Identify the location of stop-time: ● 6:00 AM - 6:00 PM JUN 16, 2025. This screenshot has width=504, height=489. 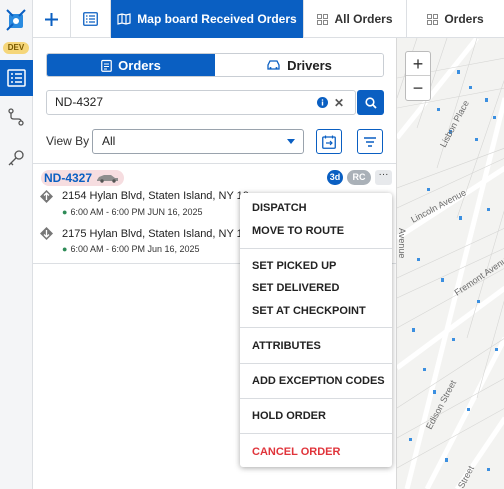
(132, 212).